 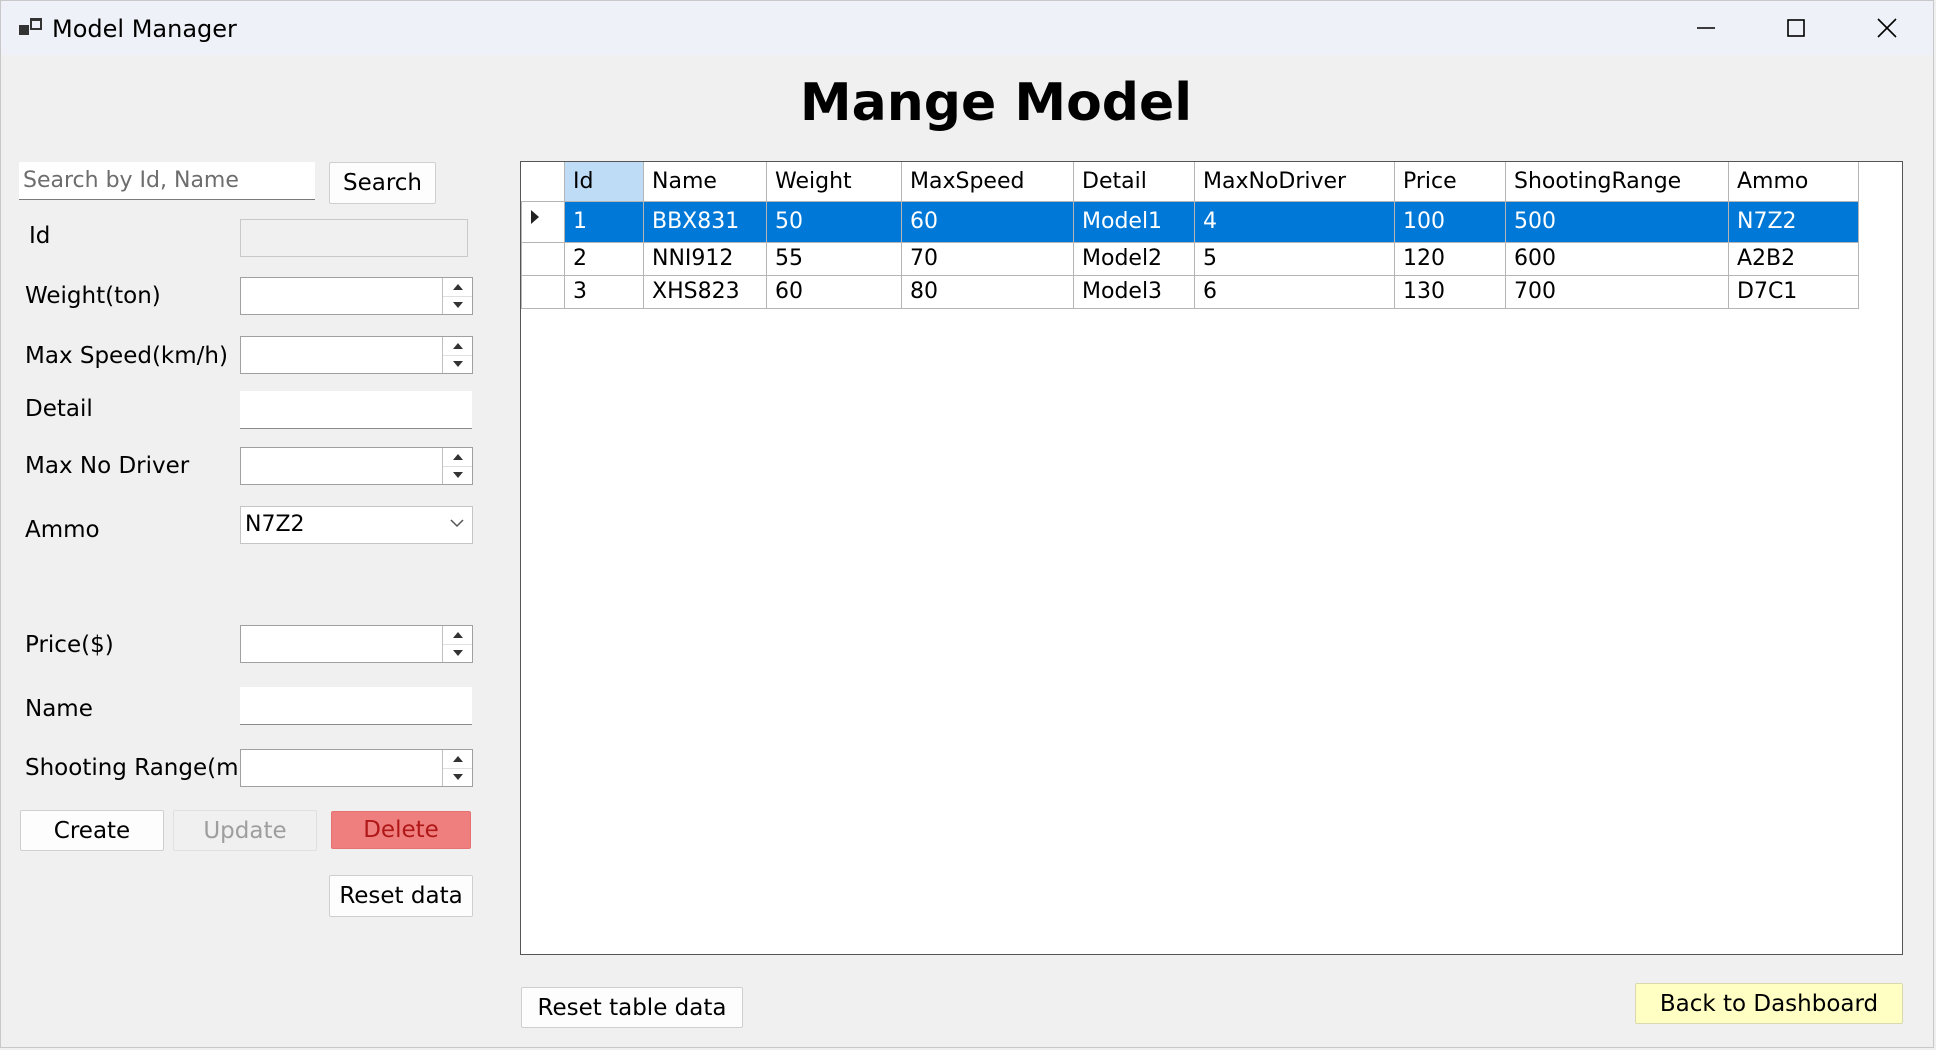 I want to click on max-speed-increment-button, so click(x=457, y=346).